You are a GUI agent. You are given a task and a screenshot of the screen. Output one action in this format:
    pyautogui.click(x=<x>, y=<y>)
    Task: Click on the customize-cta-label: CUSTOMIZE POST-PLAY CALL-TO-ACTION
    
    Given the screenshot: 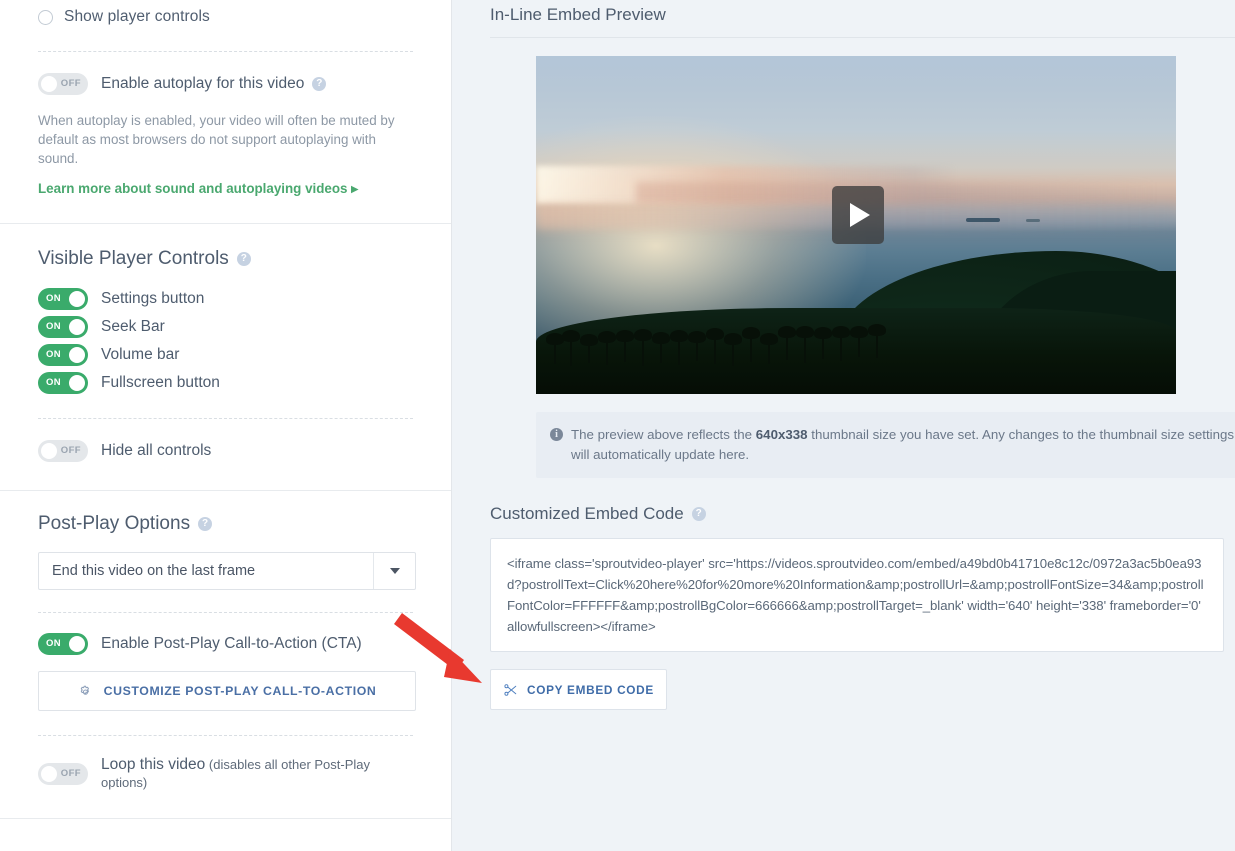 What is the action you would take?
    pyautogui.click(x=240, y=691)
    